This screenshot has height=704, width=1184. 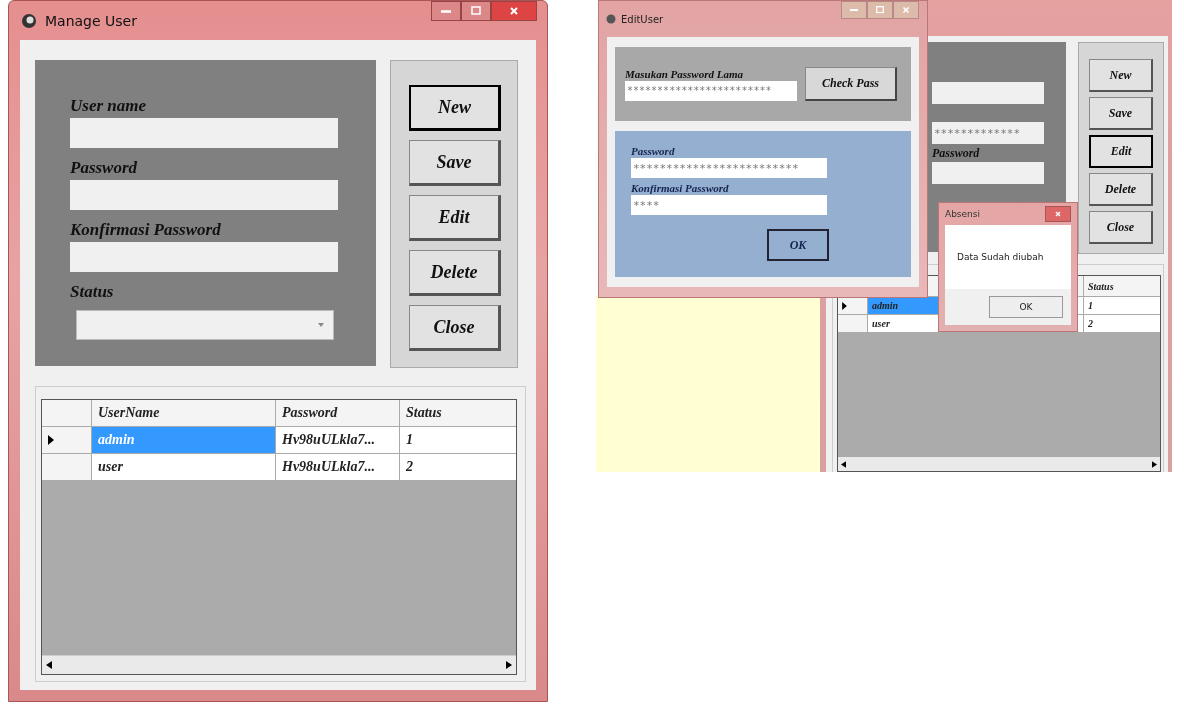 What do you see at coordinates (91, 20) in the screenshot?
I see `window-title: Manage User` at bounding box center [91, 20].